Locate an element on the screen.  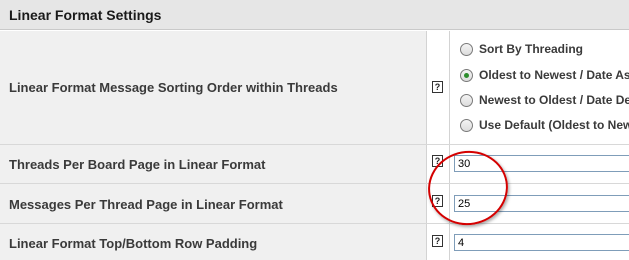
radio-option-label: Oldest to Newest / Date Asc is located at coordinates (554, 75).